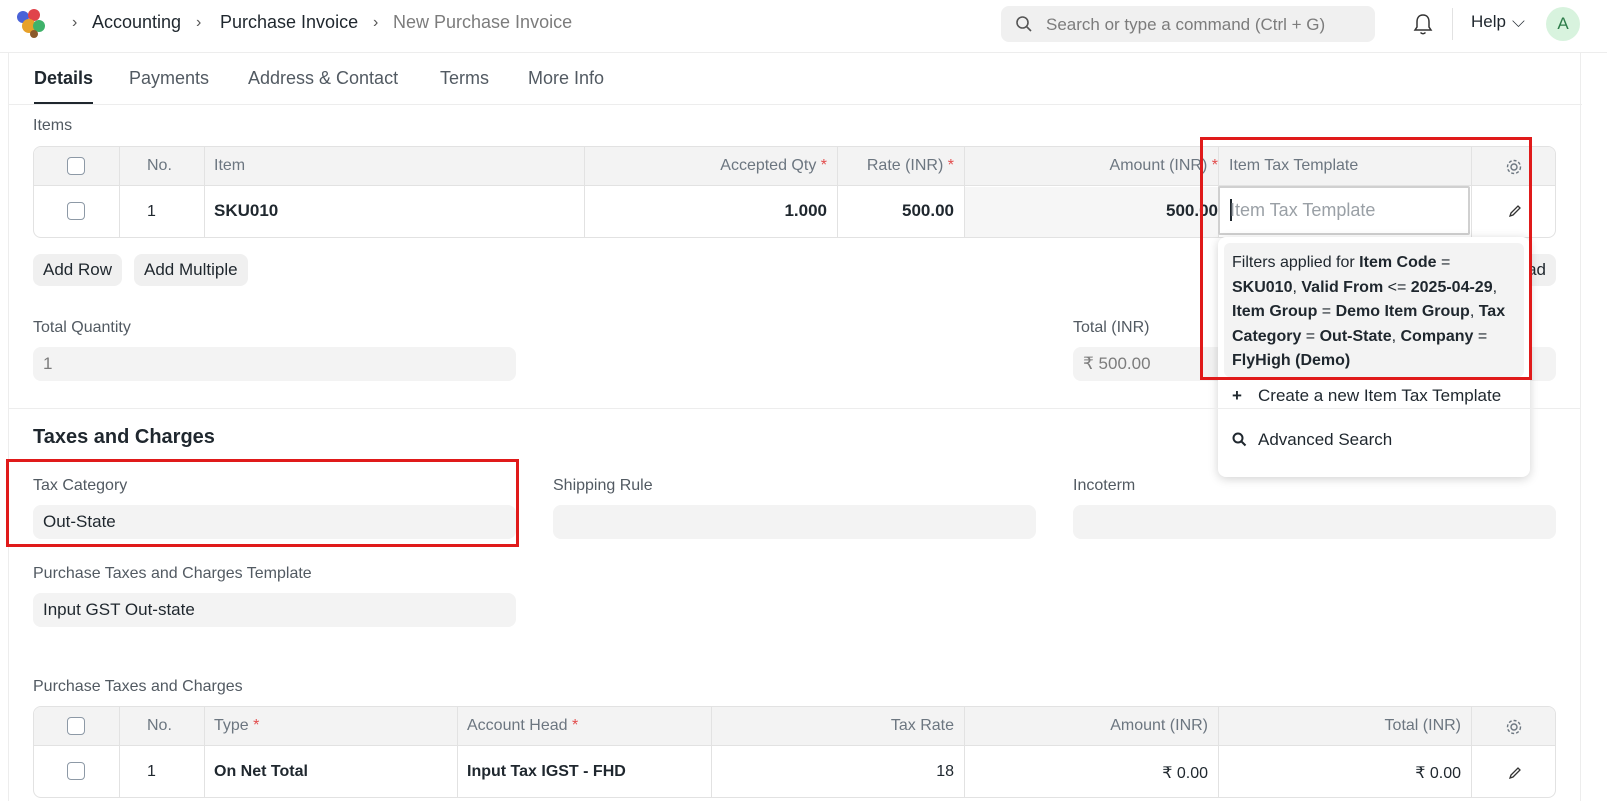  What do you see at coordinates (1158, 165) in the screenshot?
I see `header-amount-label: Amount (INR)` at bounding box center [1158, 165].